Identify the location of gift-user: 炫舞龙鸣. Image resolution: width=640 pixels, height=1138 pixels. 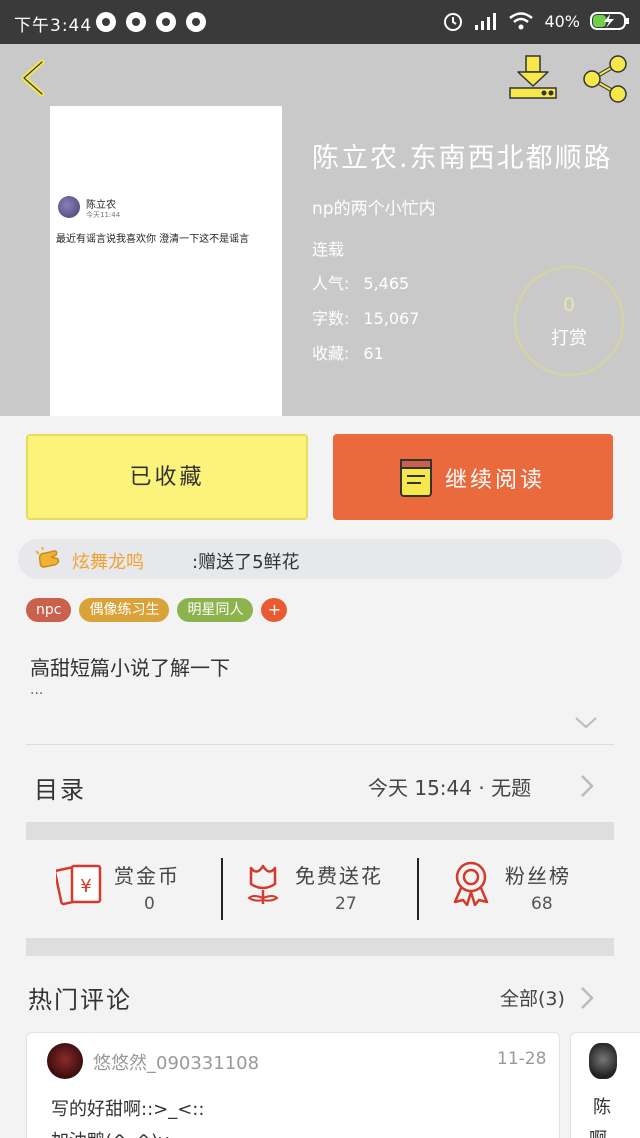
(108, 561).